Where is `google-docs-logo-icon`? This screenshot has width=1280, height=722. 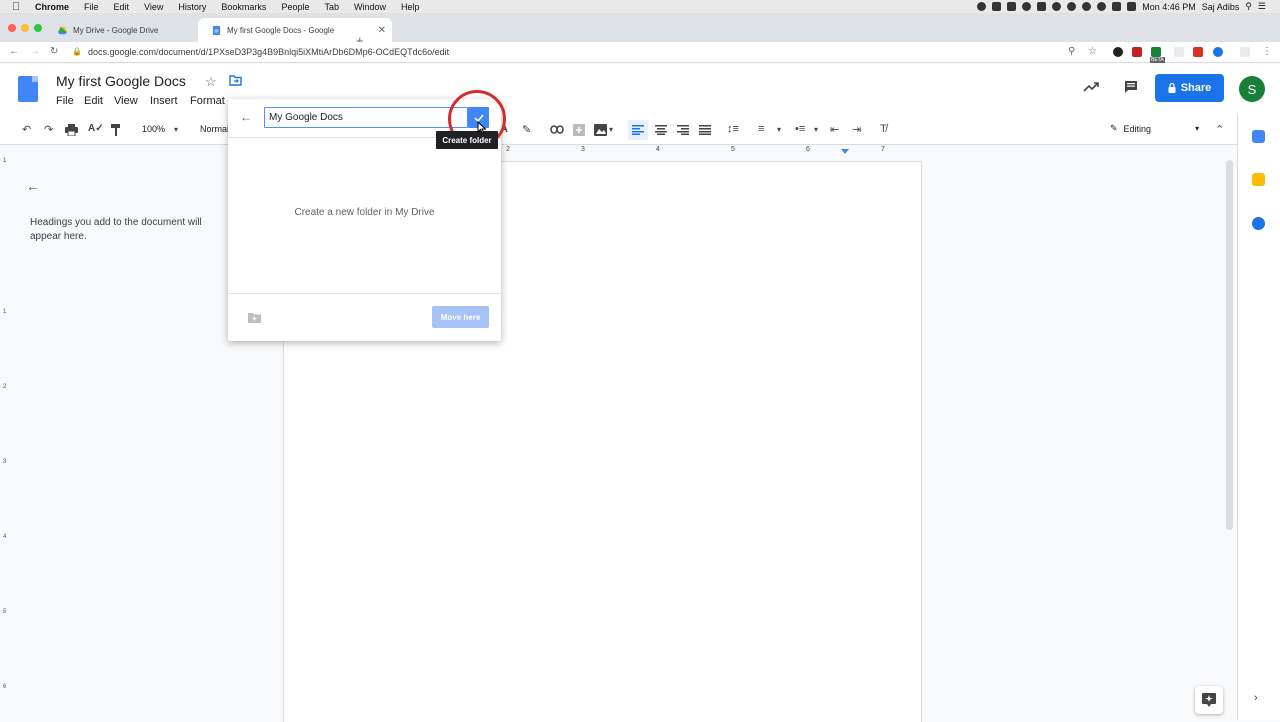
google-docs-logo-icon is located at coordinates (28, 89).